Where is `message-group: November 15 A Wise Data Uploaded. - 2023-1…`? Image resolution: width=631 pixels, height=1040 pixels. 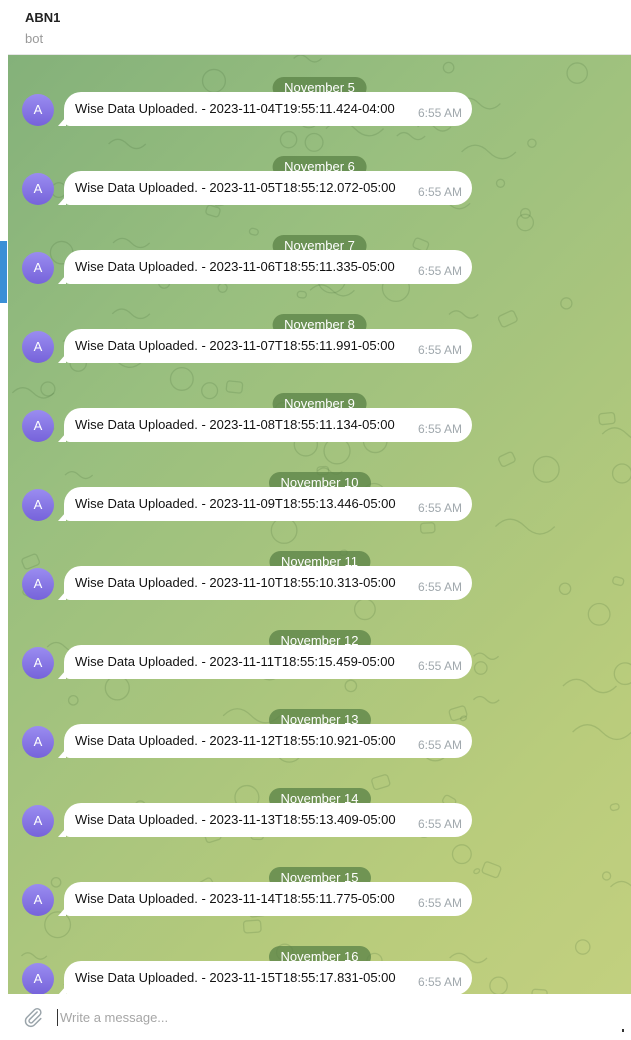
message-group: November 15 A Wise Data Uploaded. - 2023-1… is located at coordinates (319, 895).